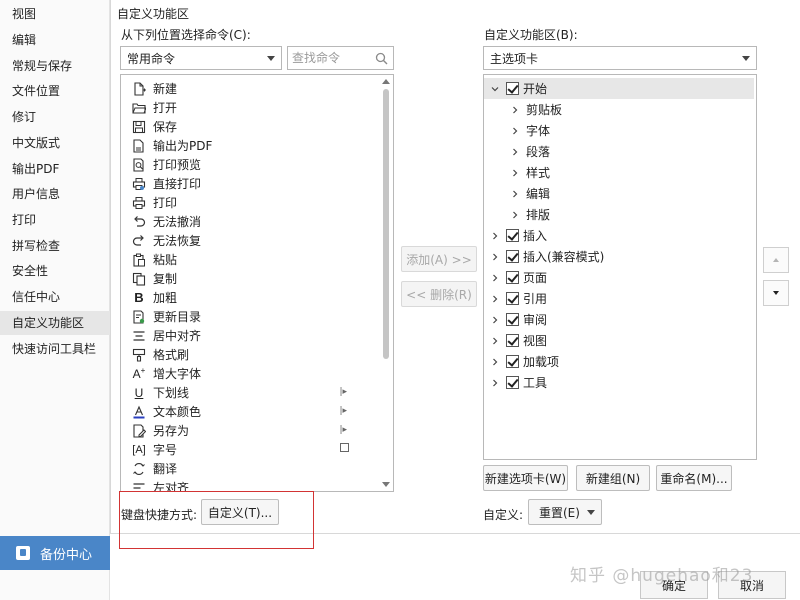 The image size is (800, 600). I want to click on list-item: B 加粗, so click(244, 297).